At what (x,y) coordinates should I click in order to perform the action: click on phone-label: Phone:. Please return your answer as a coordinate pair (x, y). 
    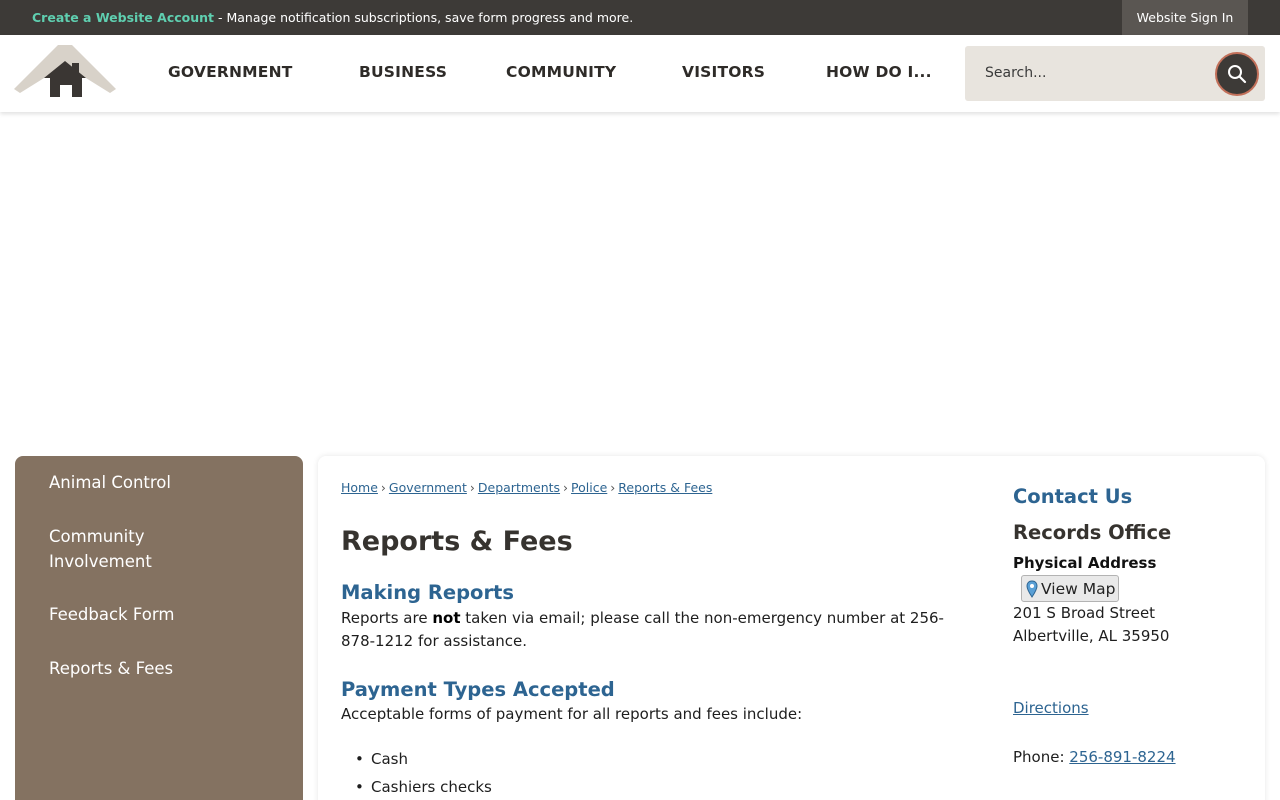
    Looking at the image, I should click on (1041, 757).